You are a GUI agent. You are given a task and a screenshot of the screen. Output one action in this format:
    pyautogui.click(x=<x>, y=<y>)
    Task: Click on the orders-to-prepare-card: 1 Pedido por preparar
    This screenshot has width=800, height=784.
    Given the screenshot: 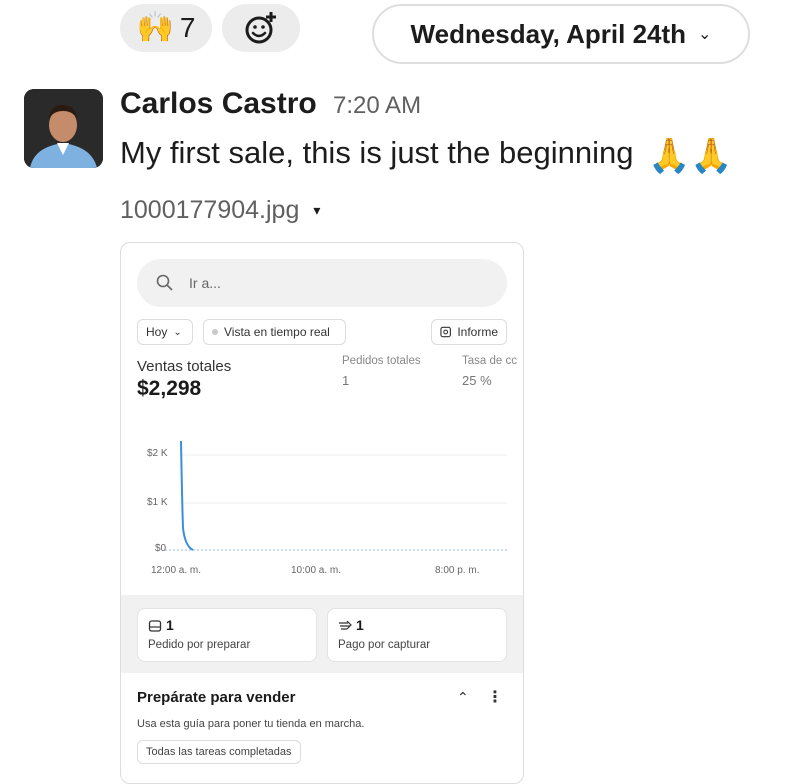 What is the action you would take?
    pyautogui.click(x=227, y=635)
    